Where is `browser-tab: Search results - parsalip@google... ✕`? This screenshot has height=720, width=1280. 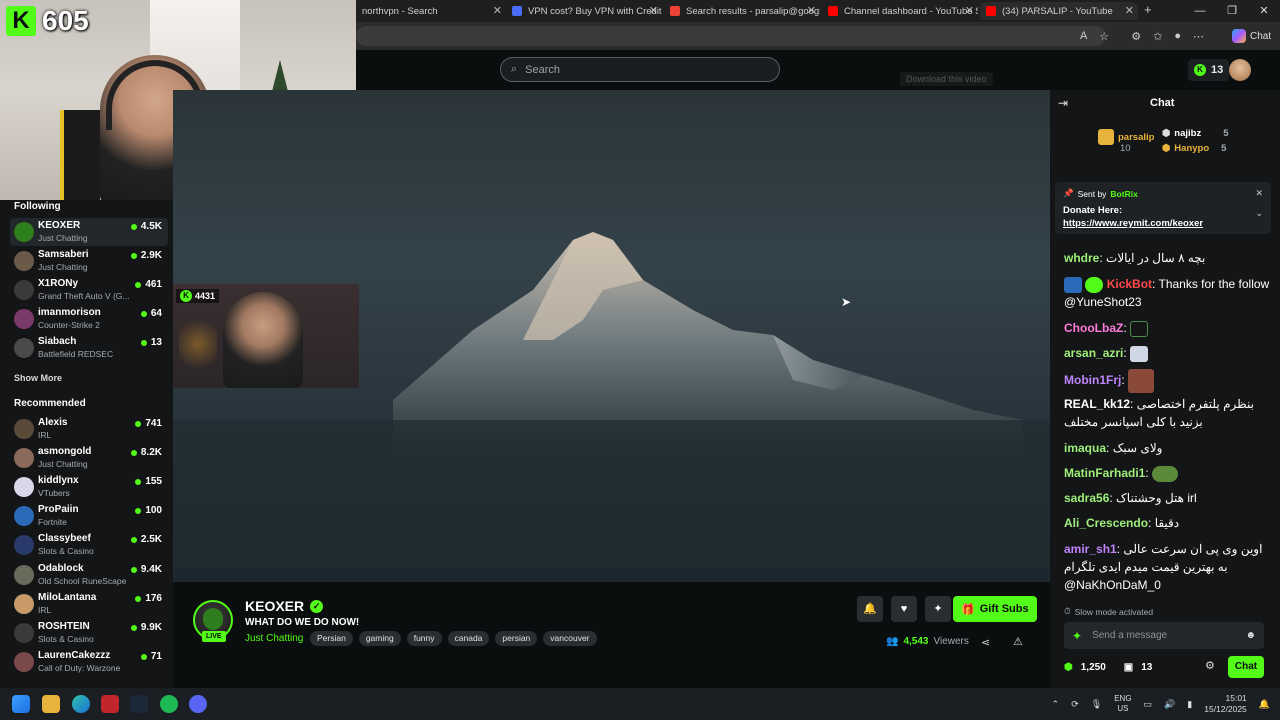 browser-tab: Search results - parsalip@google... ✕ is located at coordinates (742, 11).